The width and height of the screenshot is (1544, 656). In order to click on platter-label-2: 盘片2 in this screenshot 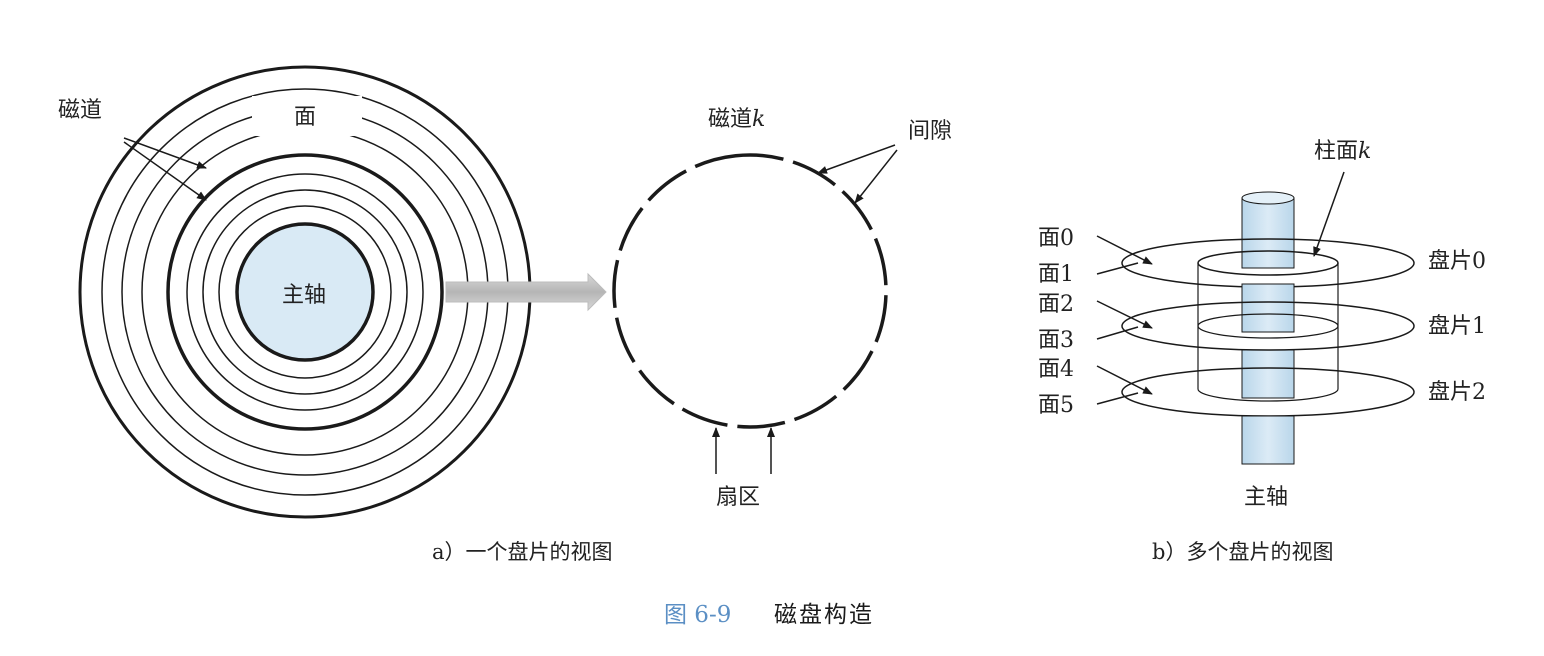, I will do `click(1457, 392)`.